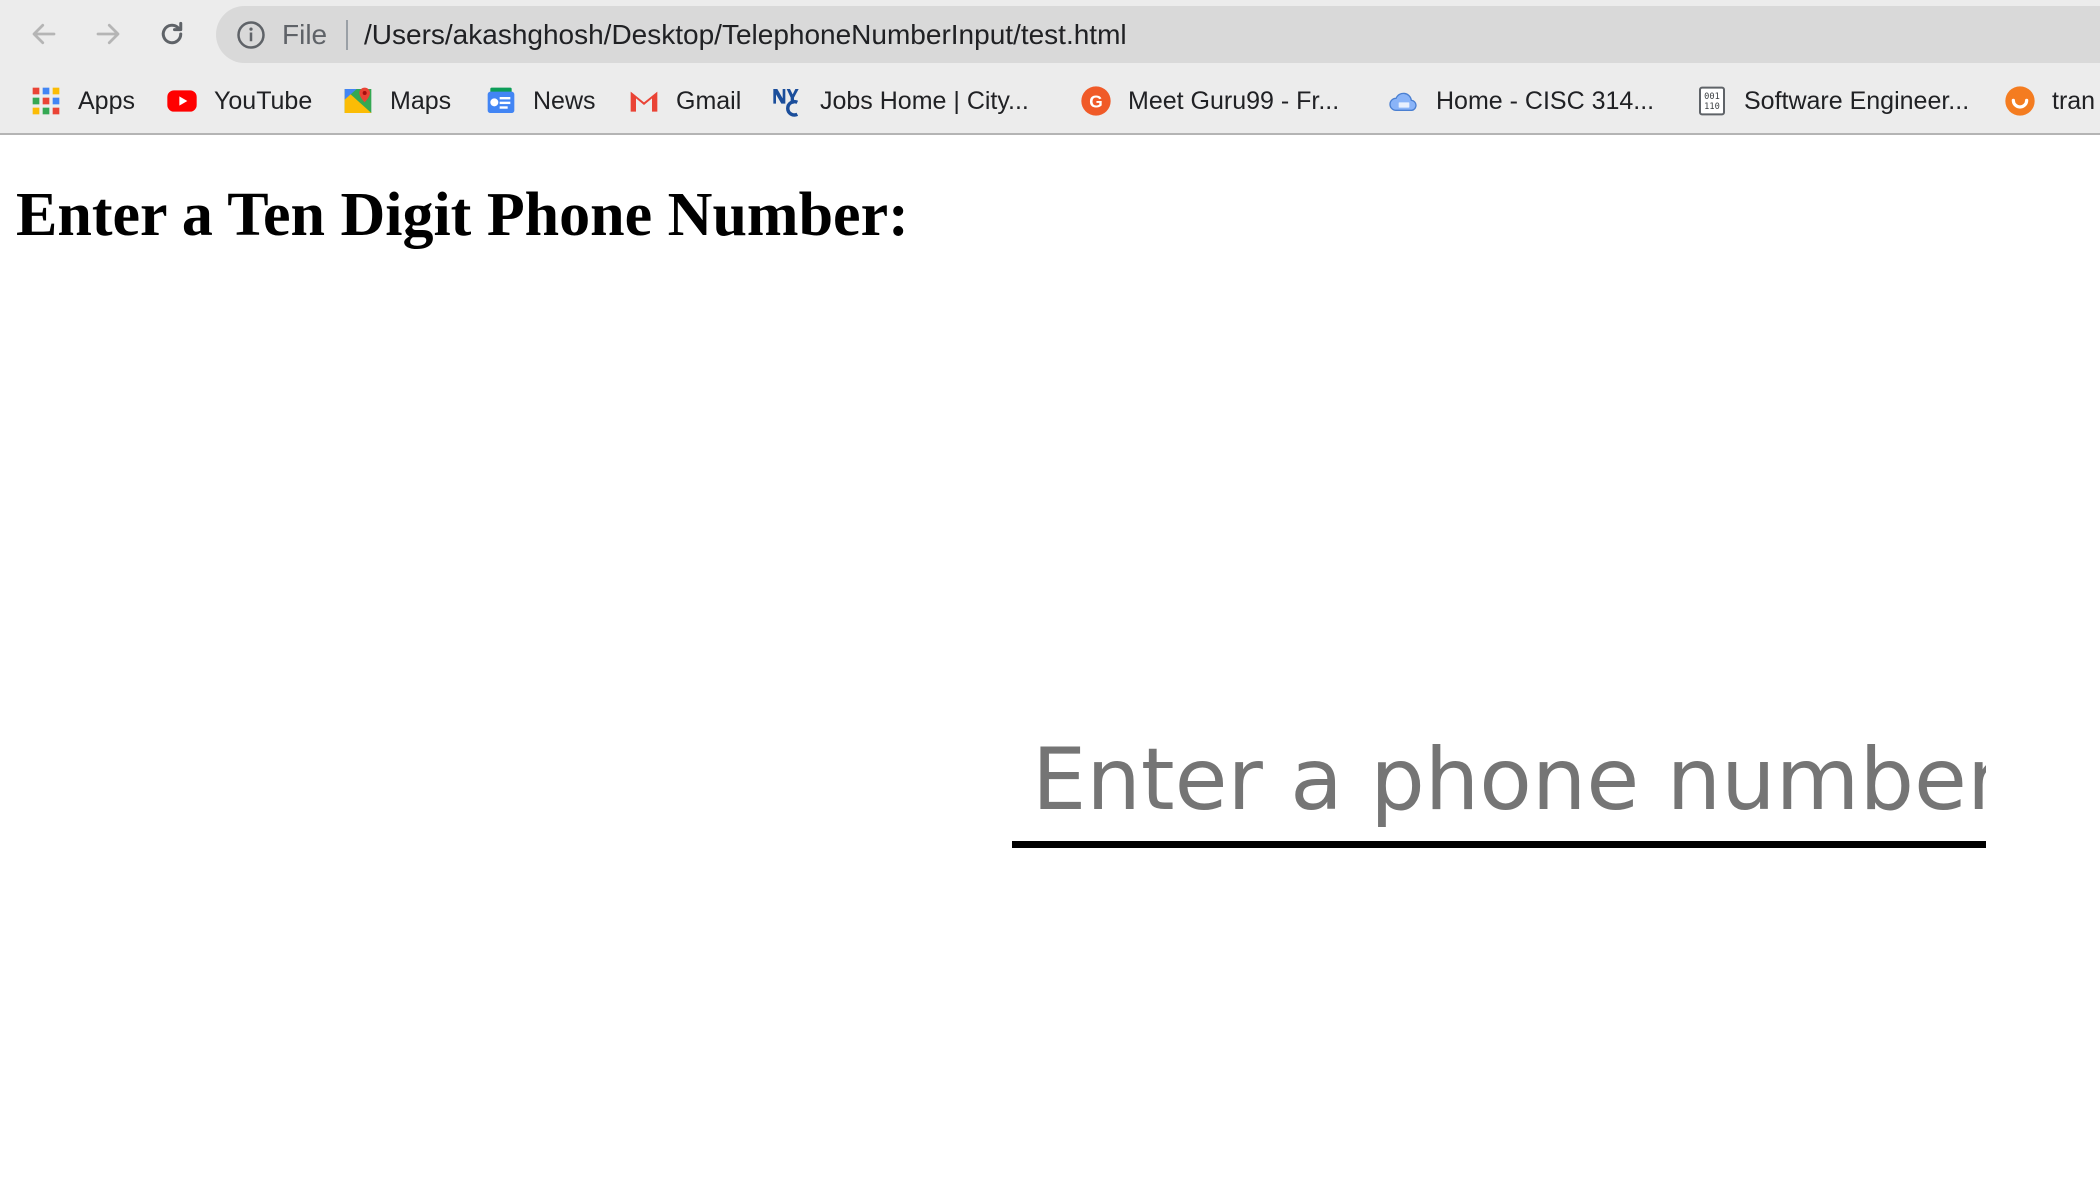 This screenshot has height=1196, width=2100. What do you see at coordinates (106, 100) in the screenshot?
I see `bookmark-label: Apps` at bounding box center [106, 100].